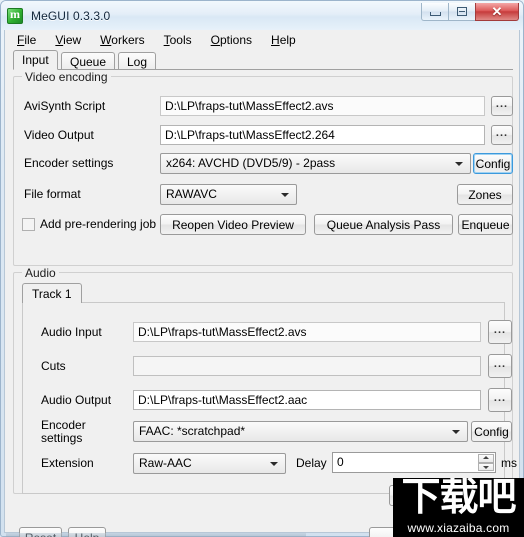  I want to click on menu-item-tools: Tools, so click(178, 40).